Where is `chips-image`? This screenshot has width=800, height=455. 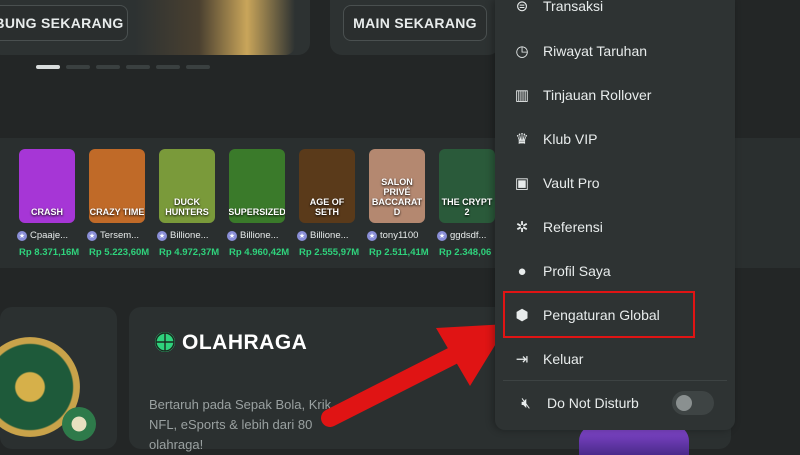 chips-image is located at coordinates (79, 424).